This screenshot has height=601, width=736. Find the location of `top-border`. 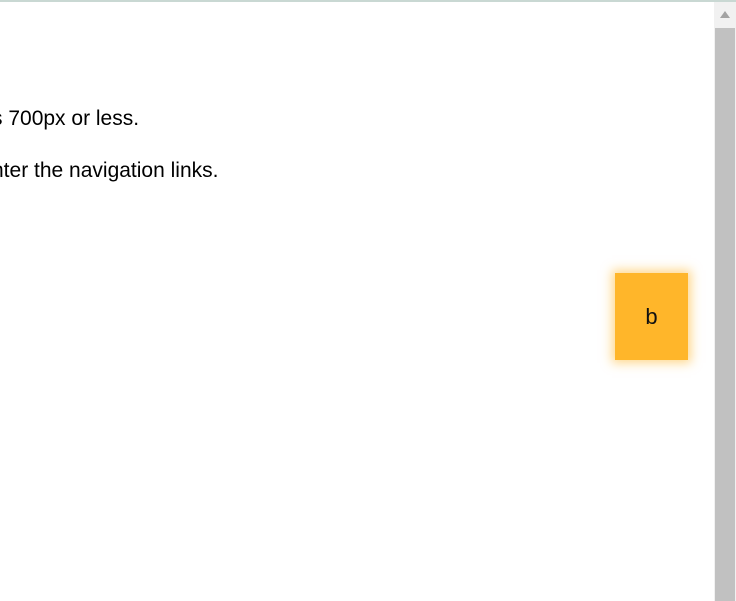

top-border is located at coordinates (368, 1).